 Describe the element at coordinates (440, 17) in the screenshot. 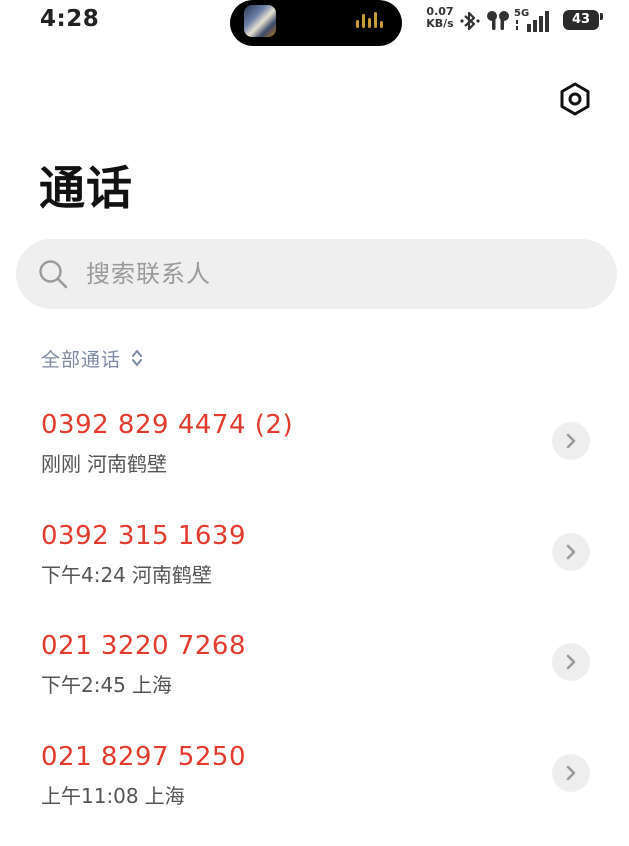

I see `network-speed: 0.07 KB/s` at that location.